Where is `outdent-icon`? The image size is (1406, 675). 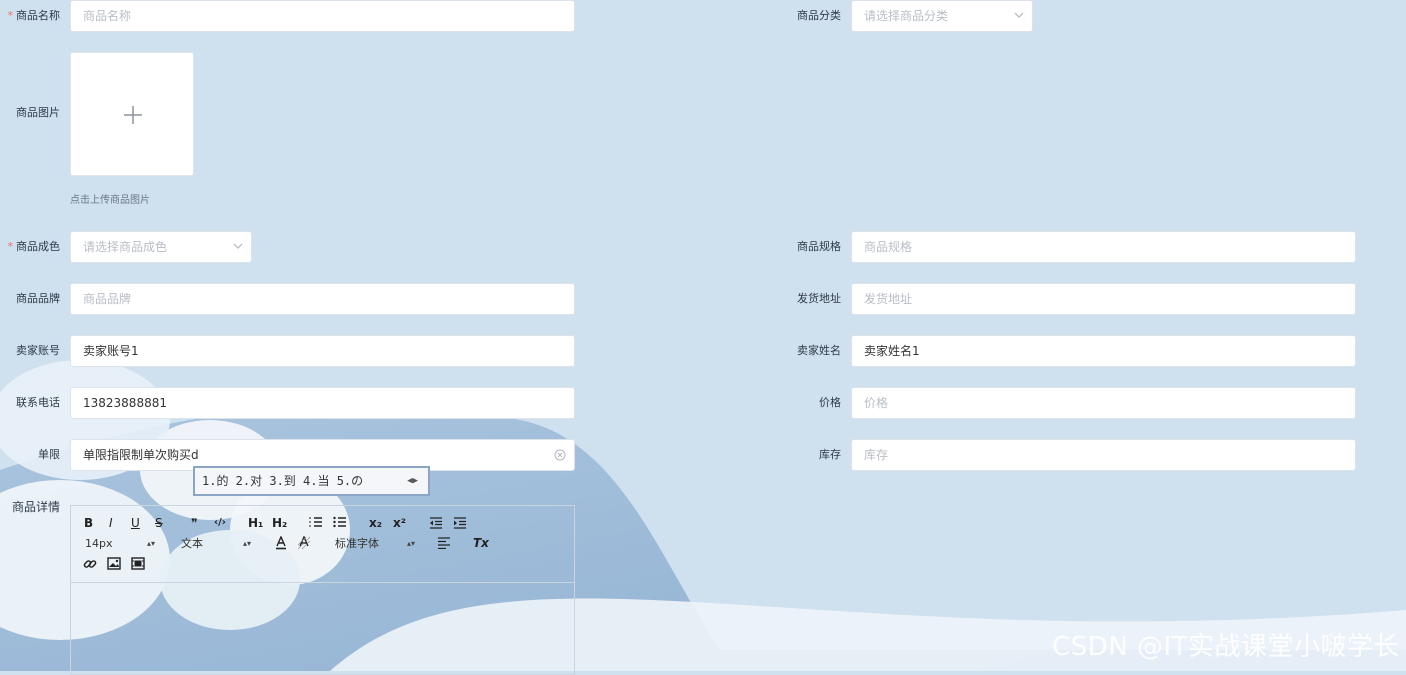 outdent-icon is located at coordinates (436, 523).